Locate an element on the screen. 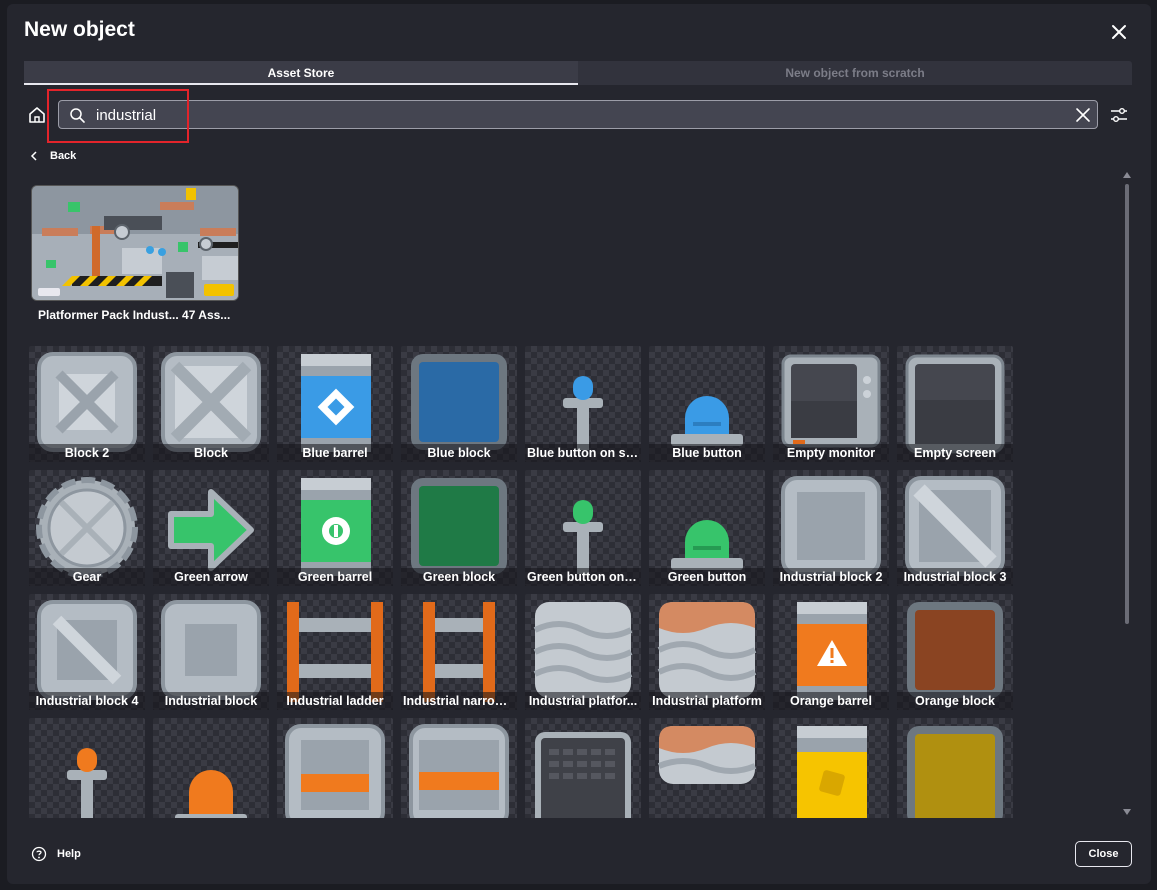  asset-tile-block: Block is located at coordinates (211, 404).